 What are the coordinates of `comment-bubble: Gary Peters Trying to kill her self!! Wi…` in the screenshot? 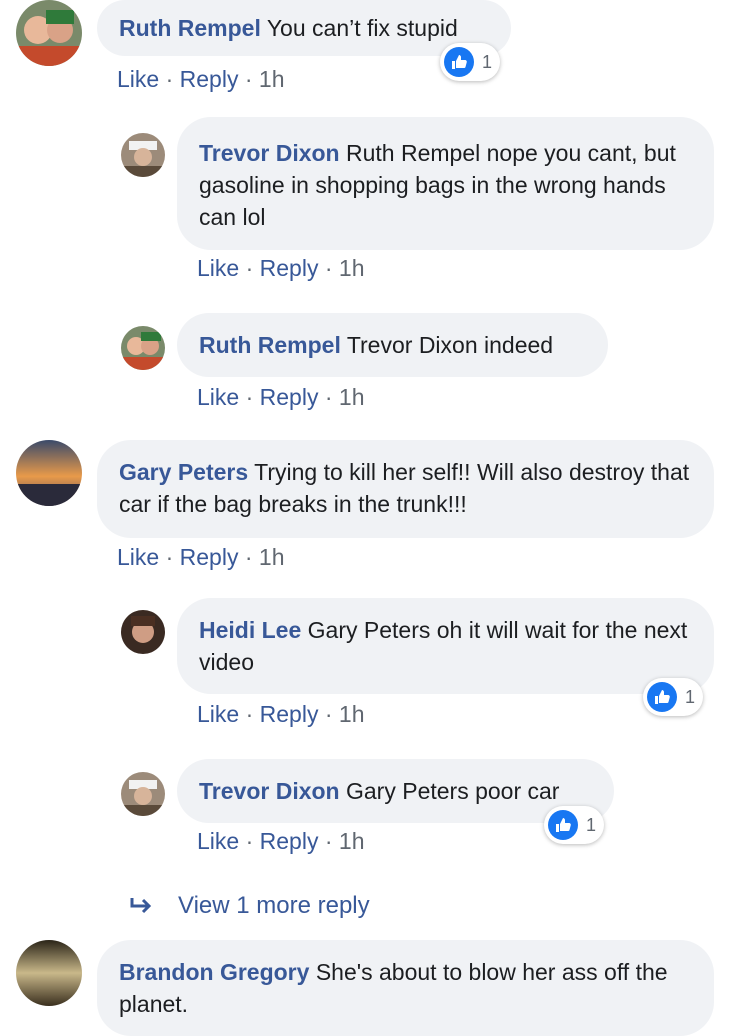 It's located at (405, 489).